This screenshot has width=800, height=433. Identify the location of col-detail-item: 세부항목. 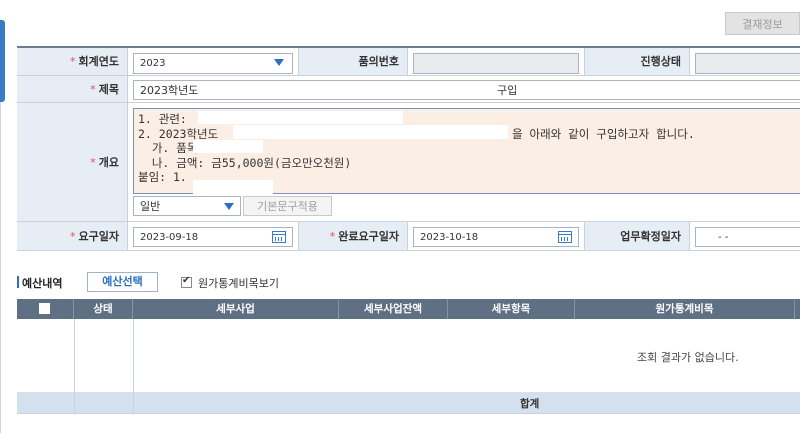
(511, 309).